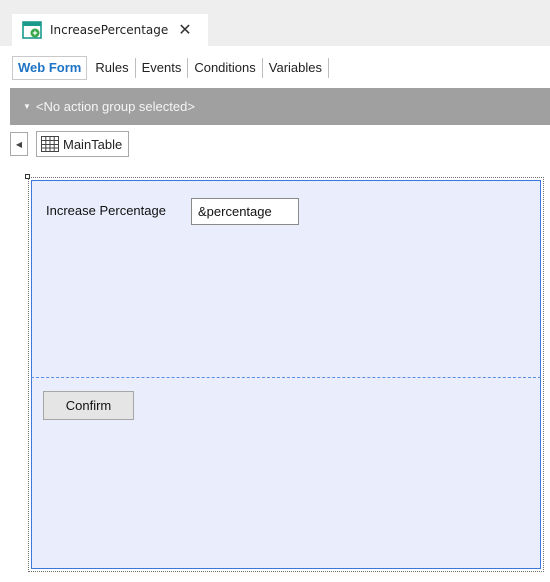  What do you see at coordinates (27, 106) in the screenshot?
I see `chevron-down-icon: ▼` at bounding box center [27, 106].